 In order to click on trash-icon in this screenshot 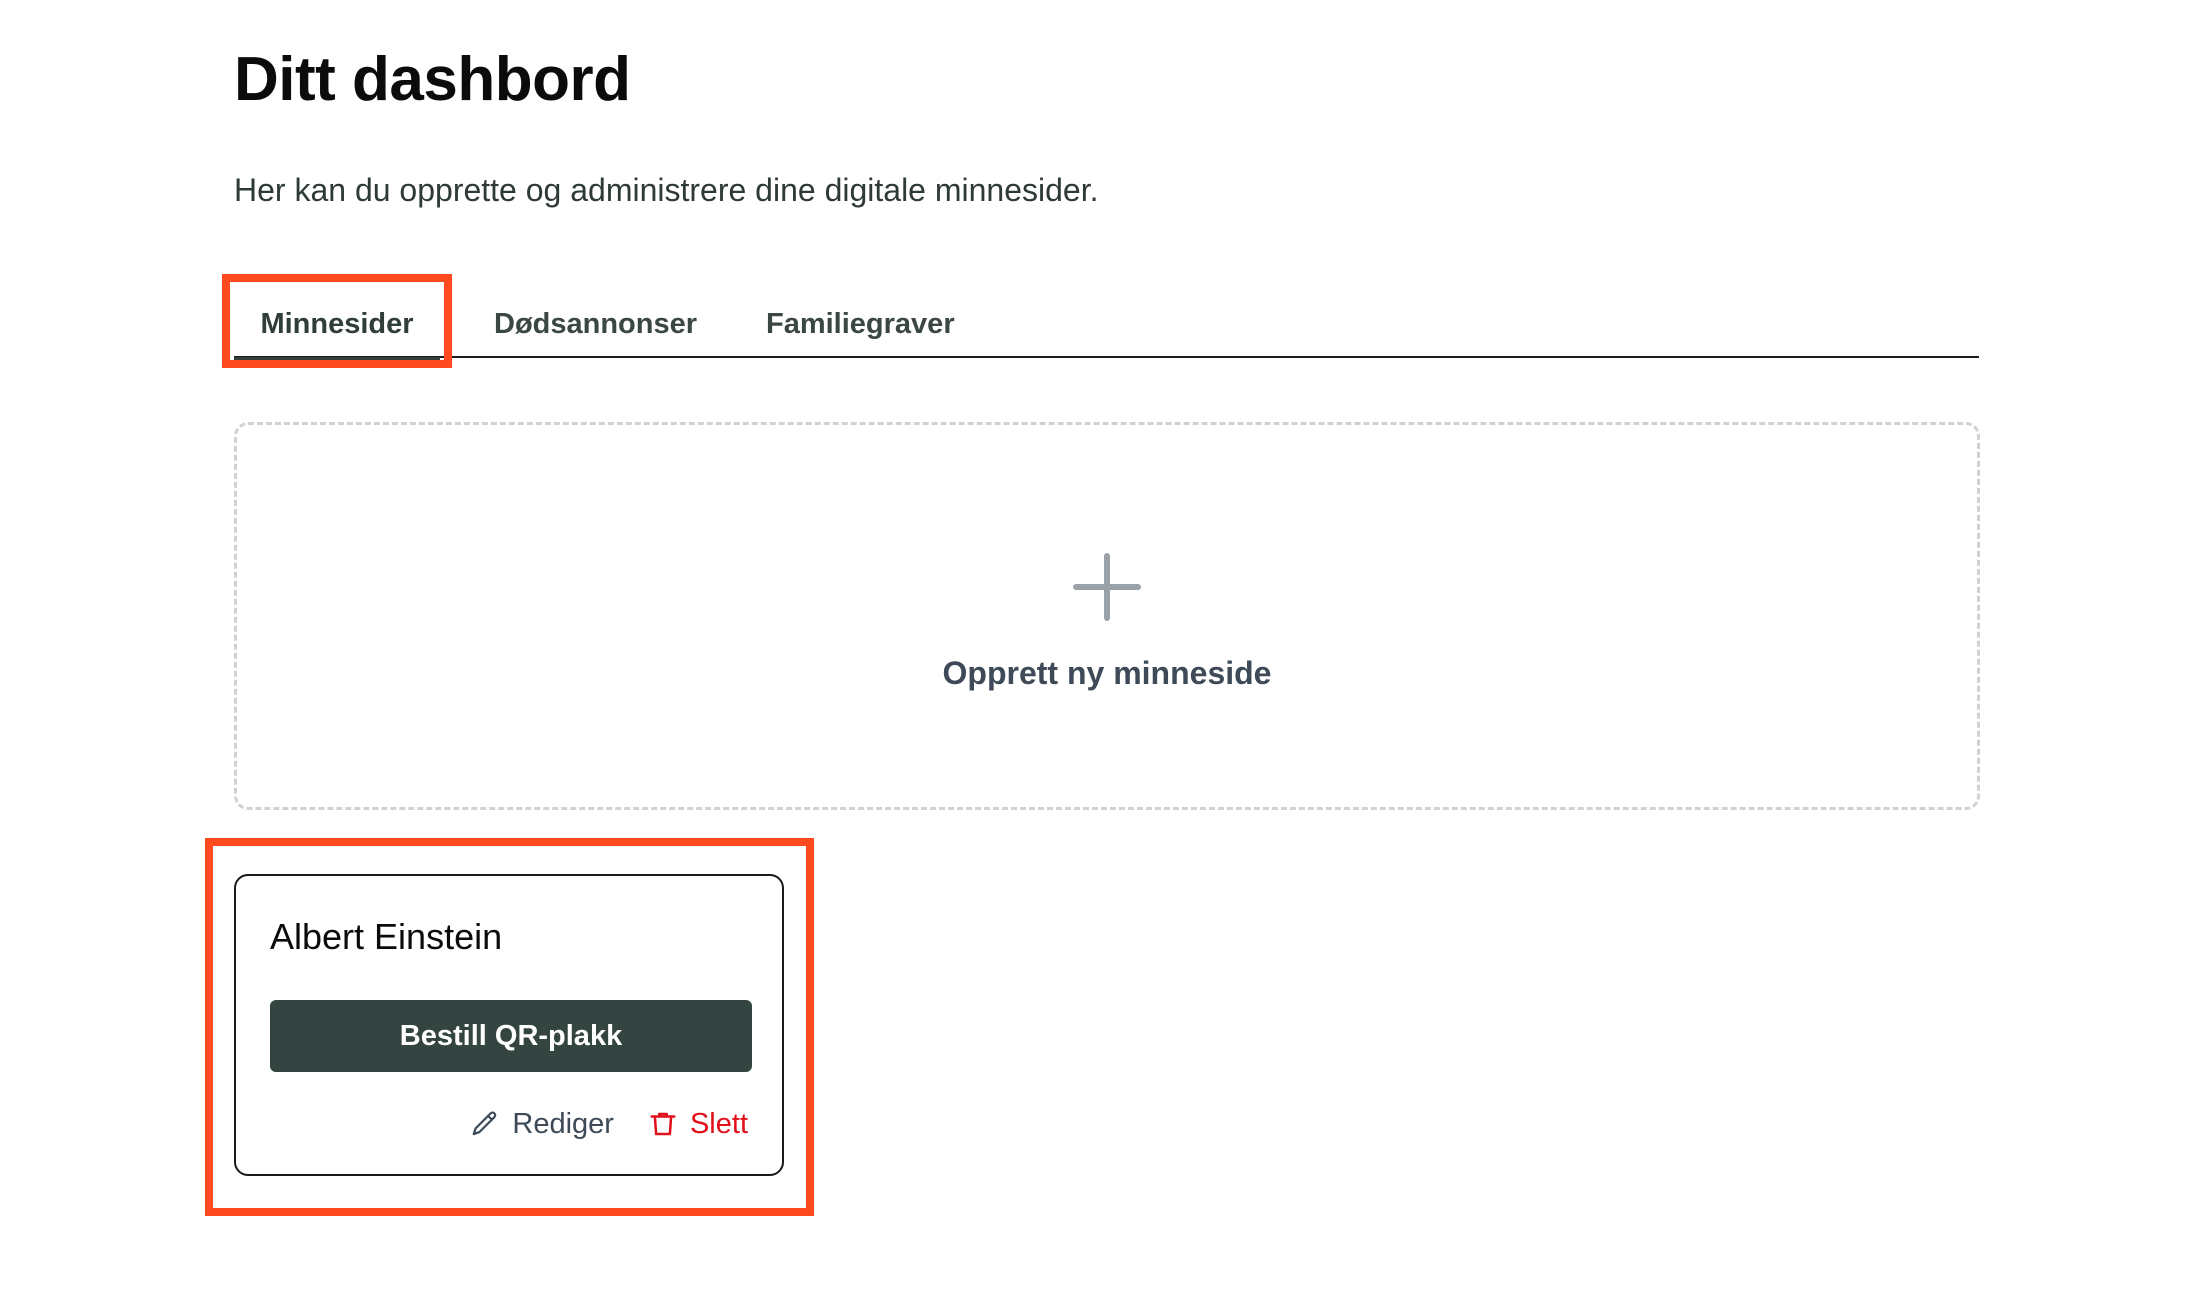, I will do `click(663, 1124)`.